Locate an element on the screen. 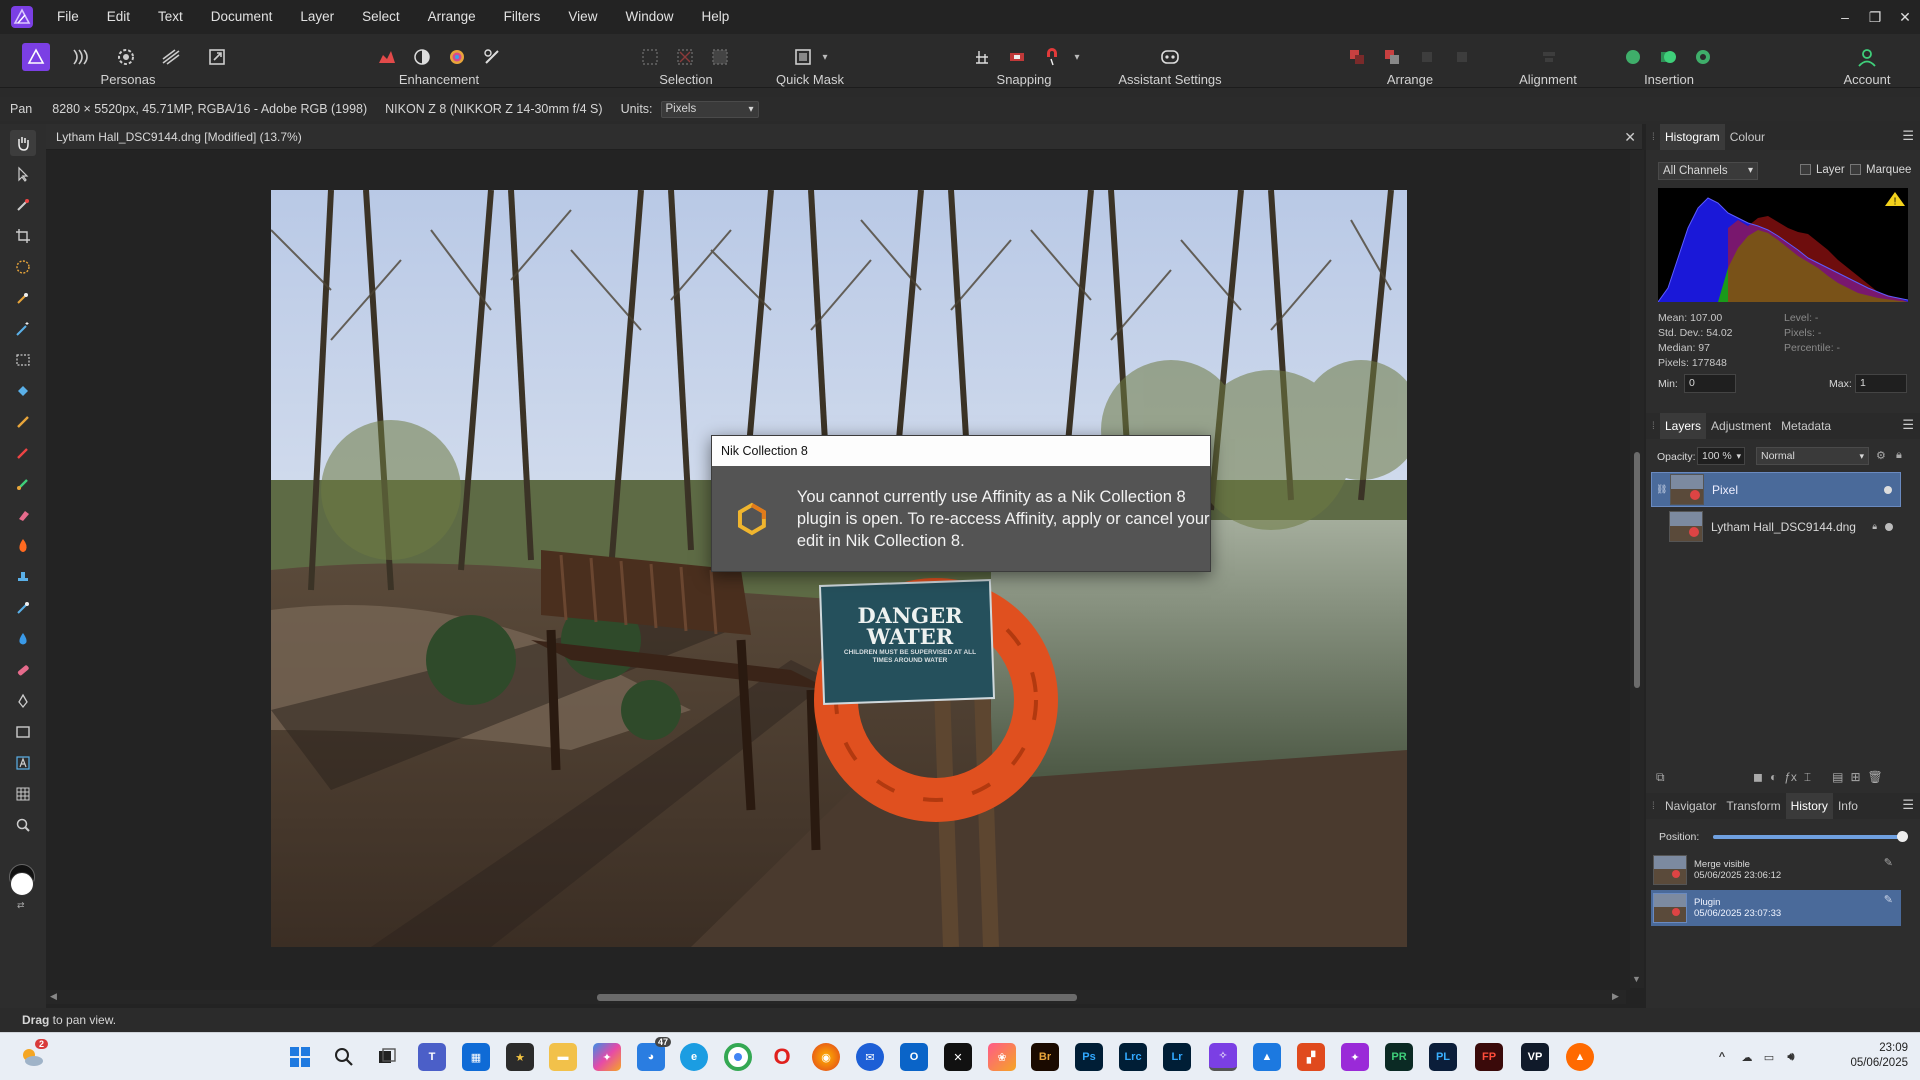  history-item: Merge visible 05/06/2025 23:06:12 ✎ is located at coordinates (1776, 870).